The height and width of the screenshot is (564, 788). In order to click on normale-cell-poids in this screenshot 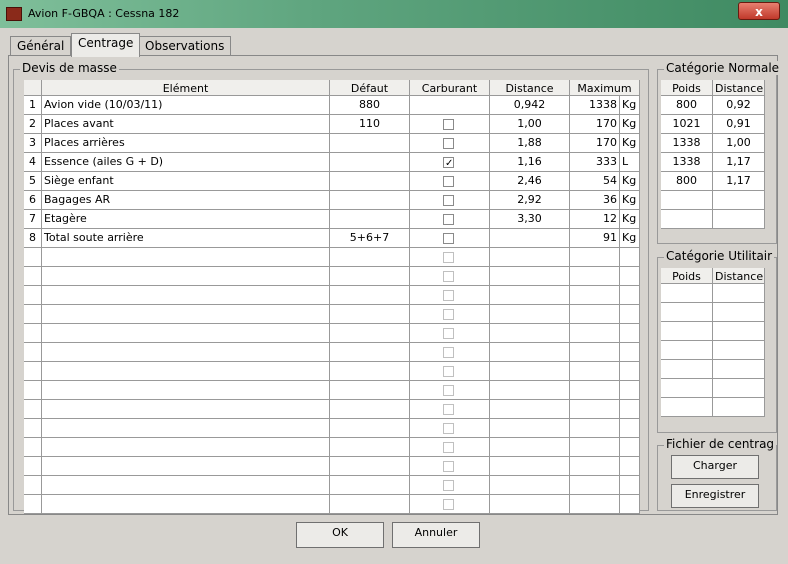, I will do `click(687, 219)`.